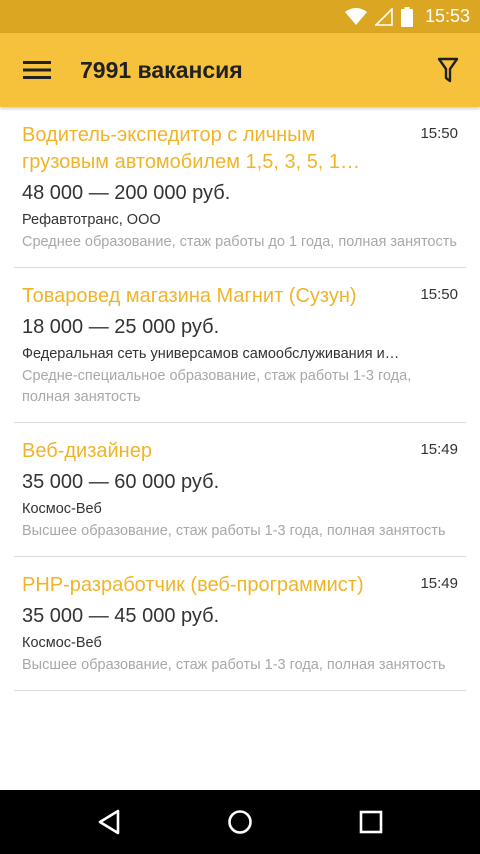  What do you see at coordinates (193, 585) in the screenshot?
I see `vacancy-title: PHP-разработчик (веб-программист)` at bounding box center [193, 585].